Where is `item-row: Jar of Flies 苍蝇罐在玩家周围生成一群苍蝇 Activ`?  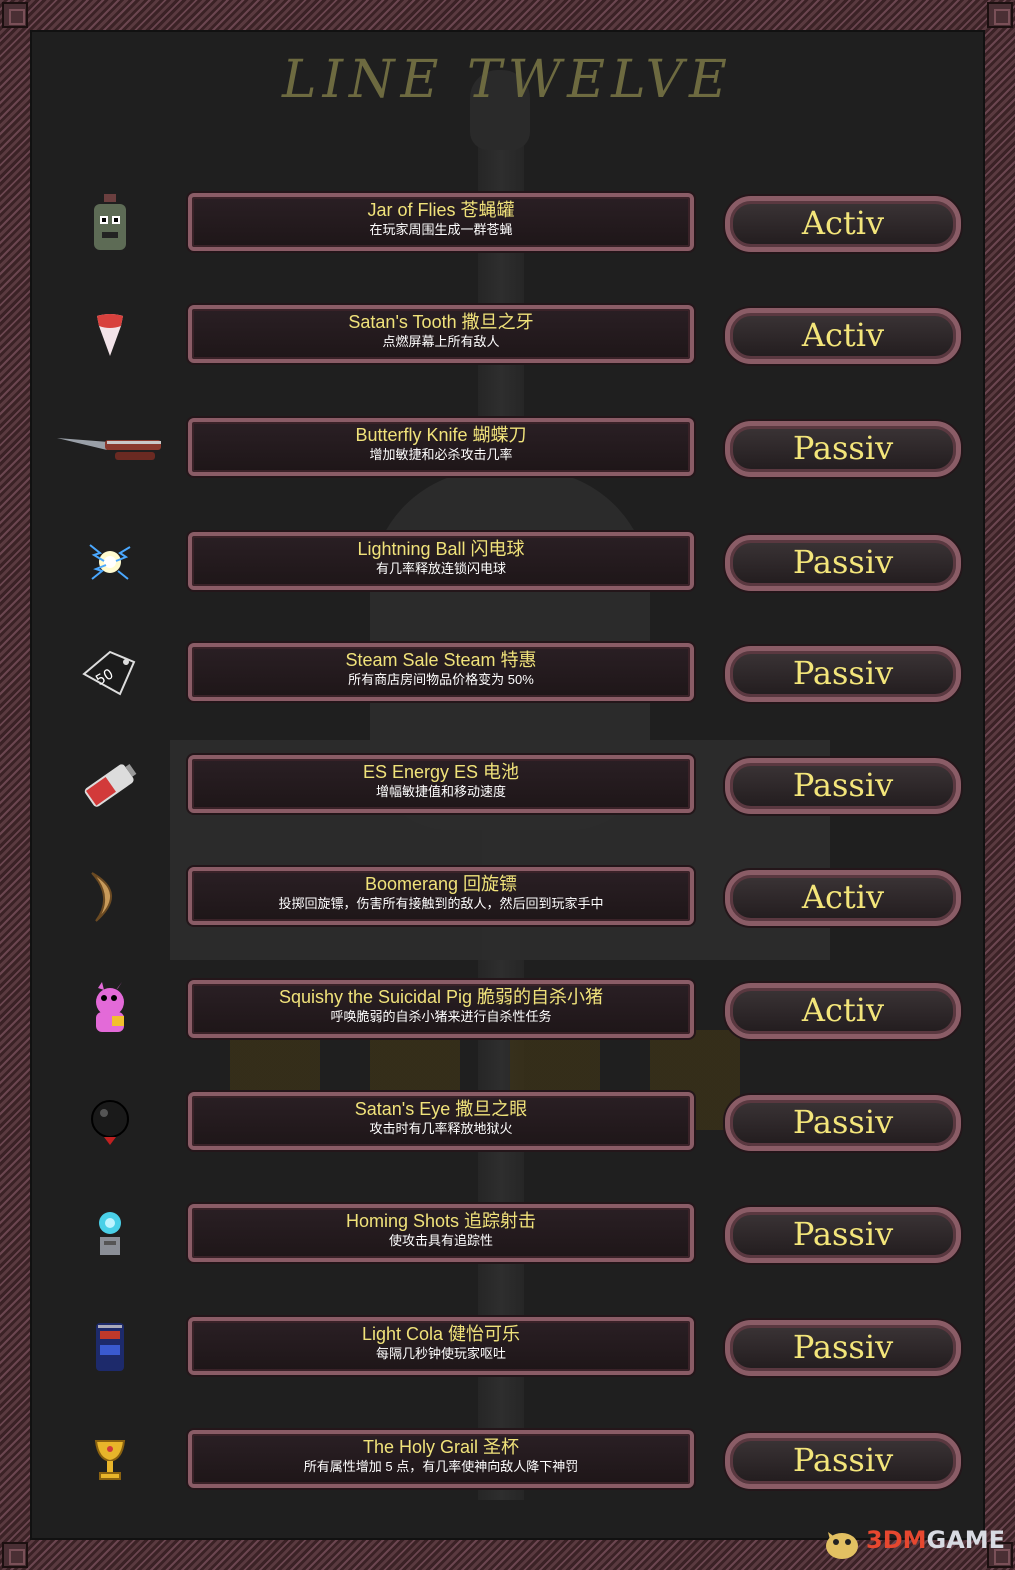
item-row: Jar of Flies 苍蝇罐在玩家周围生成一群苍蝇 Activ is located at coordinates (507, 228).